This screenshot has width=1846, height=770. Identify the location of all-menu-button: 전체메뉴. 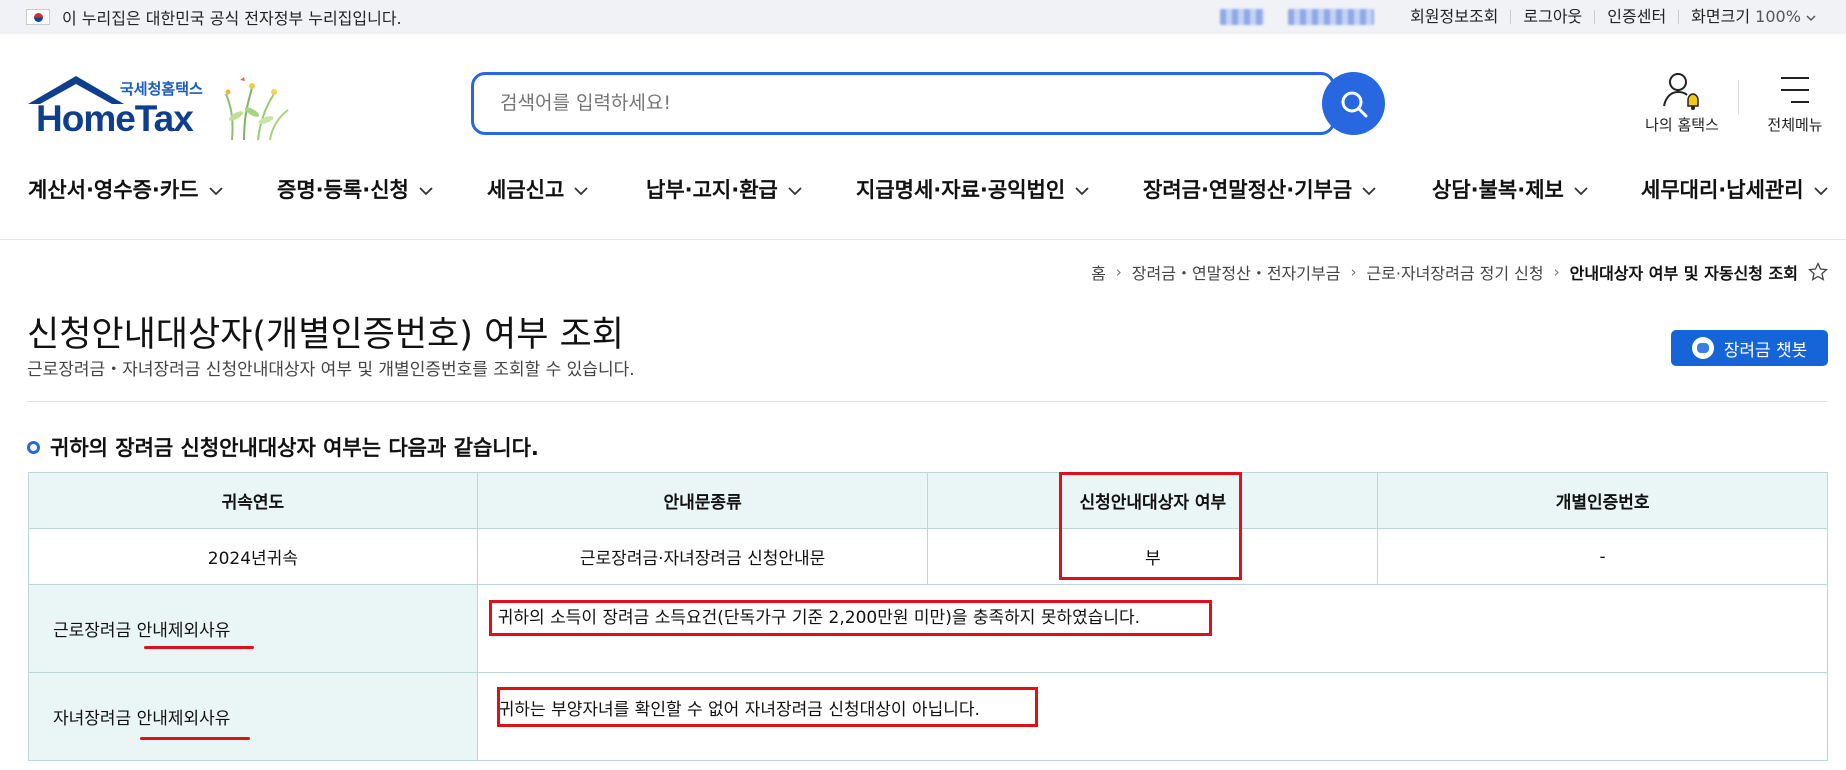
(1795, 102).